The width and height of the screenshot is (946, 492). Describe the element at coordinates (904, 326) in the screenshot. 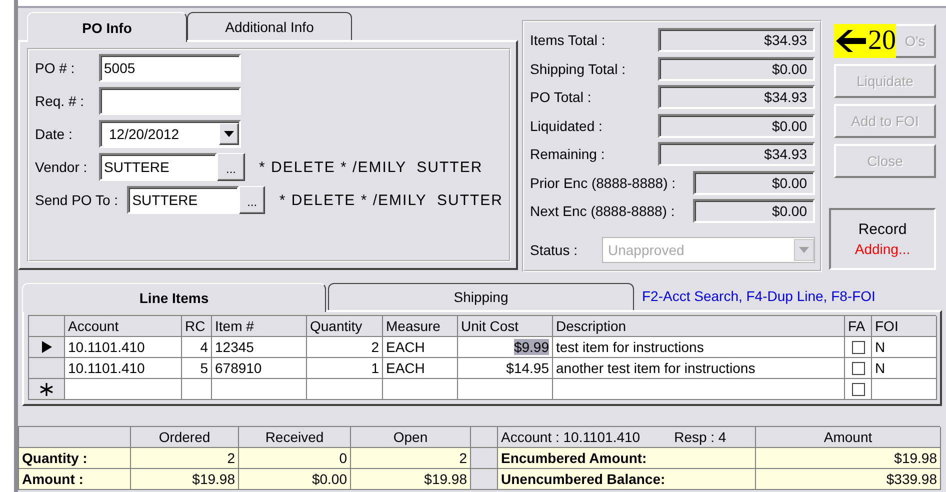

I see `column-header: FOI` at that location.